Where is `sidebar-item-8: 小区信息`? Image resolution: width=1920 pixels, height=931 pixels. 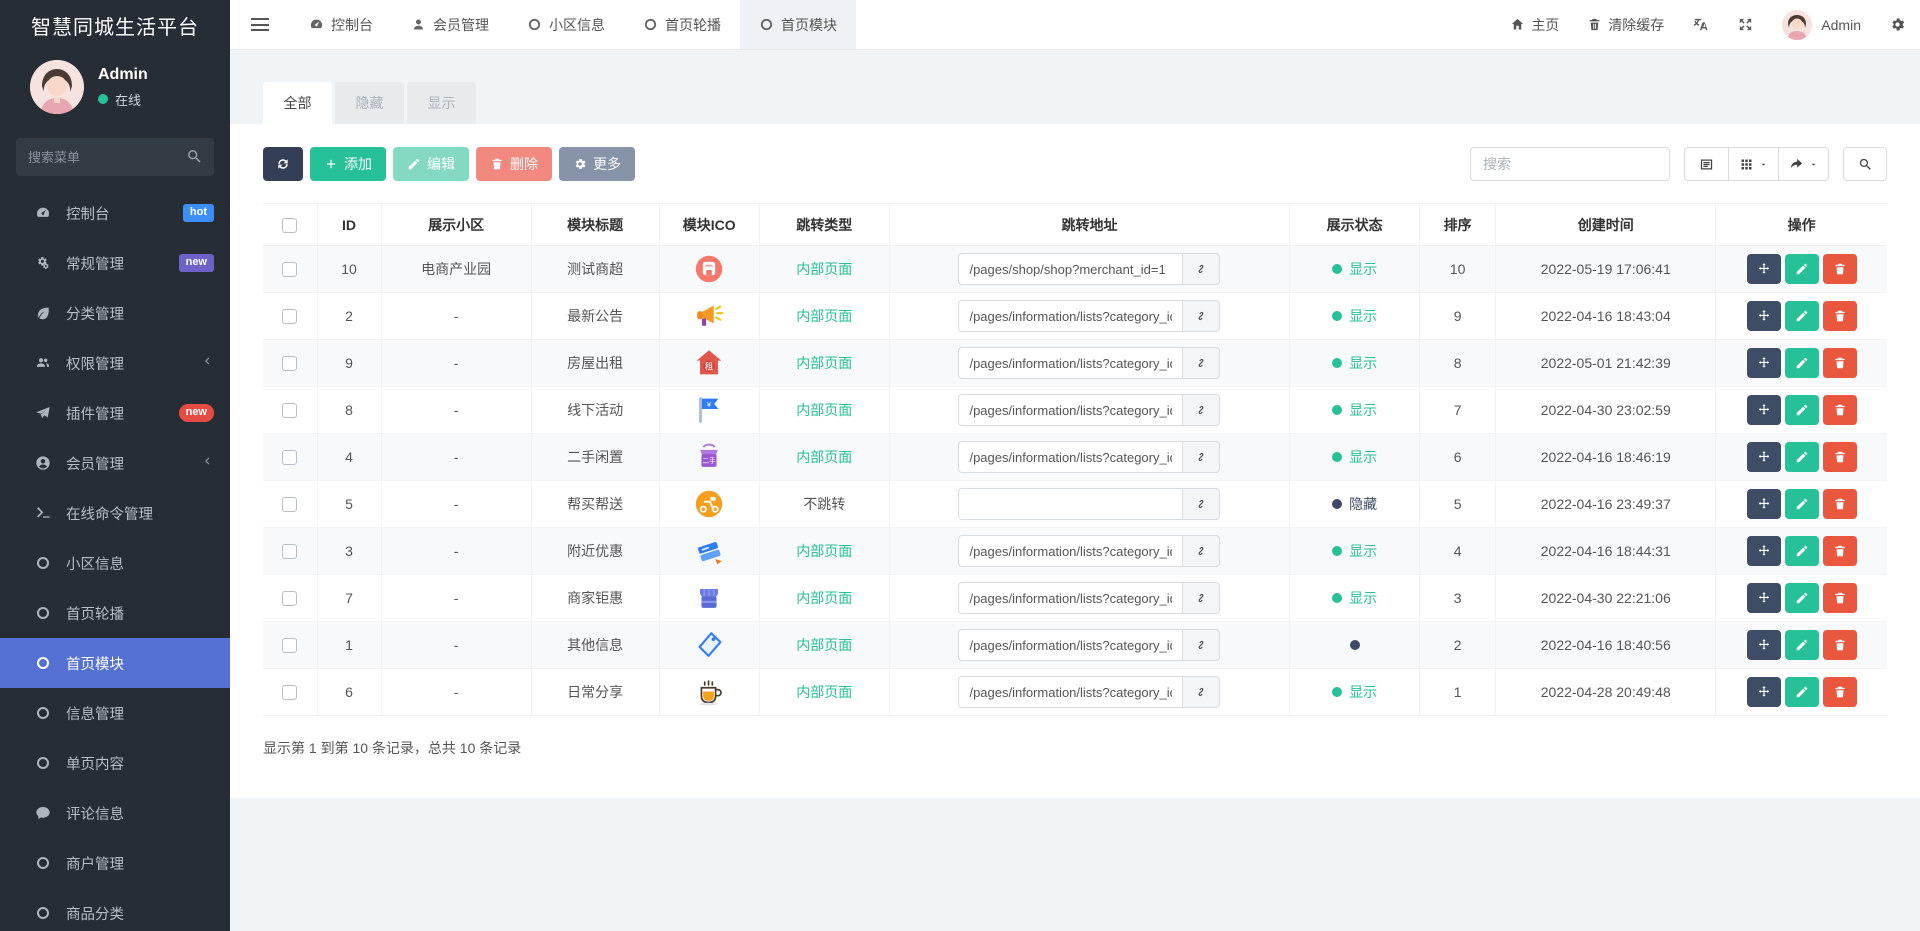
sidebar-item-8: 小区信息 is located at coordinates (115, 563).